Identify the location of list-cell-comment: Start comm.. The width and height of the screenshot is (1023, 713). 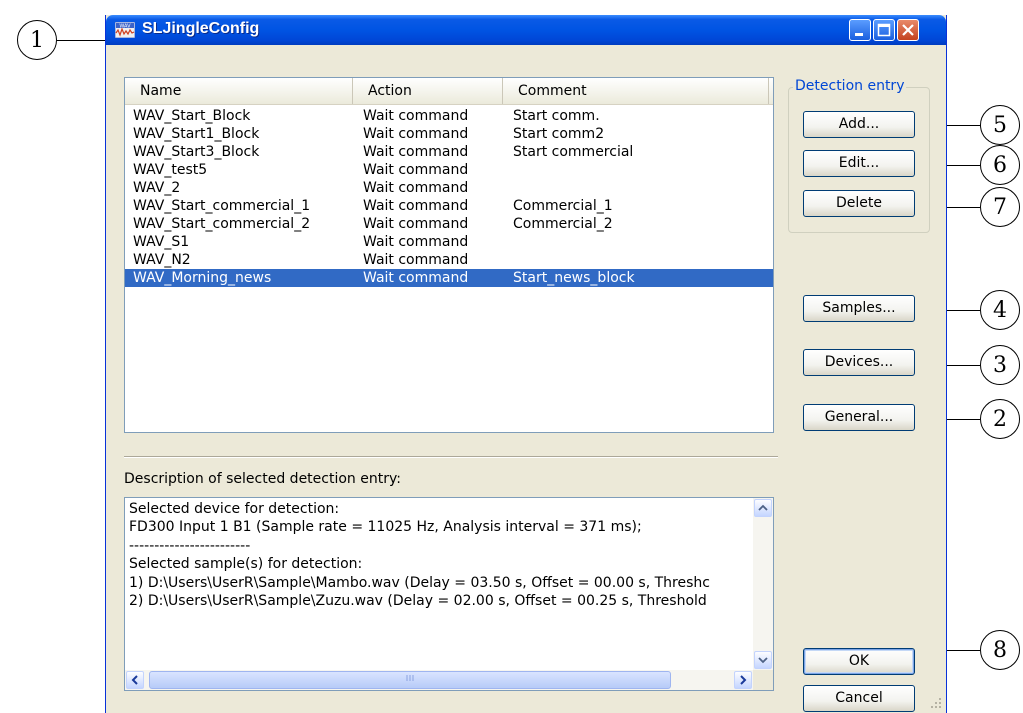
(556, 116).